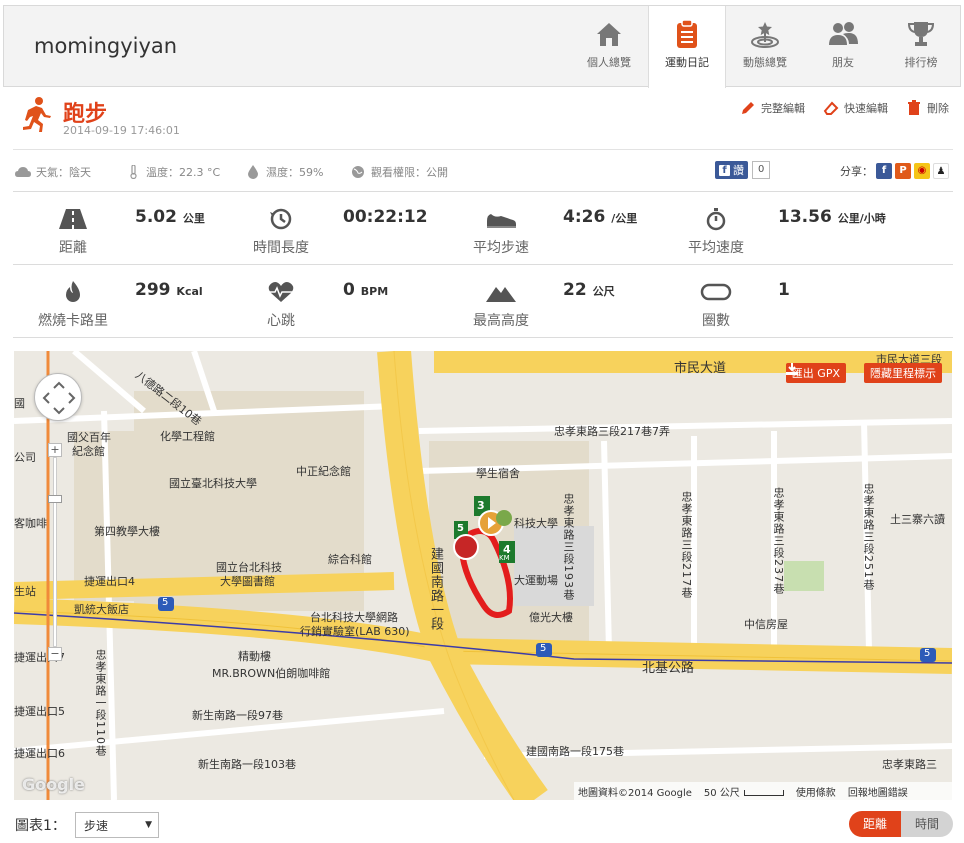  Describe the element at coordinates (281, 321) in the screenshot. I see `heart-rate-label: 心跳` at that location.